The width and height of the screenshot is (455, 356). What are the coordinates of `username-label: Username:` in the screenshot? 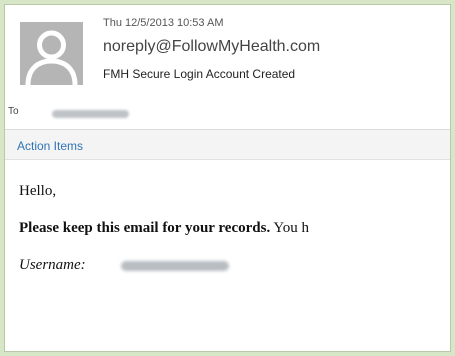 It's located at (52, 265).